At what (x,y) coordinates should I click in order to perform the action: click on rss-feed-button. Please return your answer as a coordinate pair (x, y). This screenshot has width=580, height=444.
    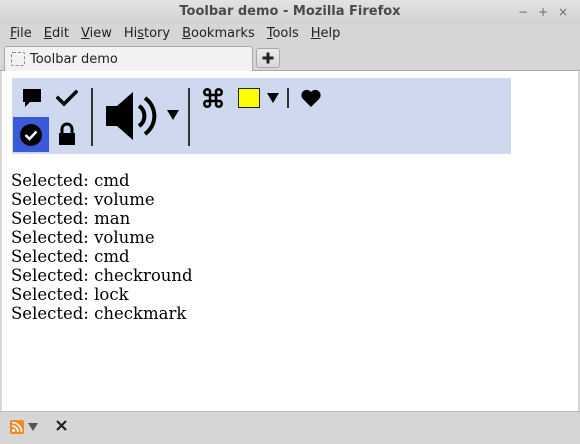
    Looking at the image, I should click on (24, 427).